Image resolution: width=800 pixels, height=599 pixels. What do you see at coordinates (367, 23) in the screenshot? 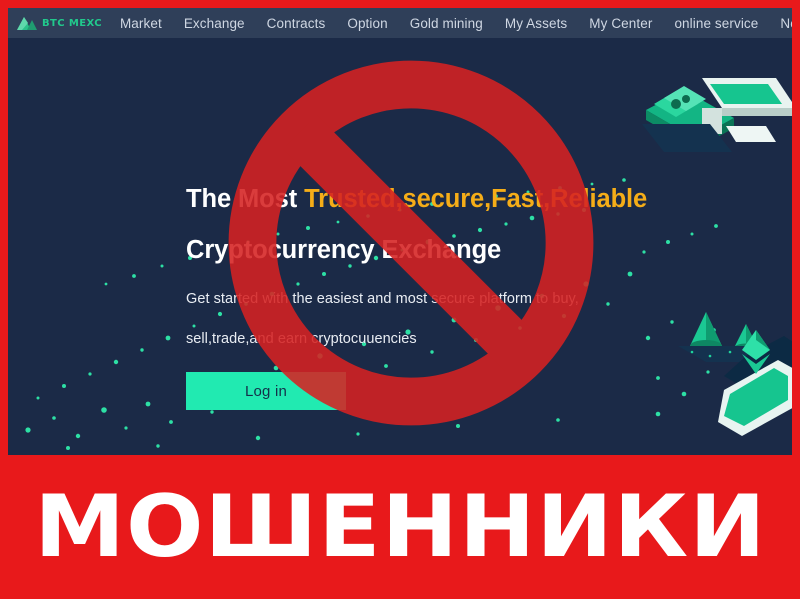
I see `nav-item-option: Option` at bounding box center [367, 23].